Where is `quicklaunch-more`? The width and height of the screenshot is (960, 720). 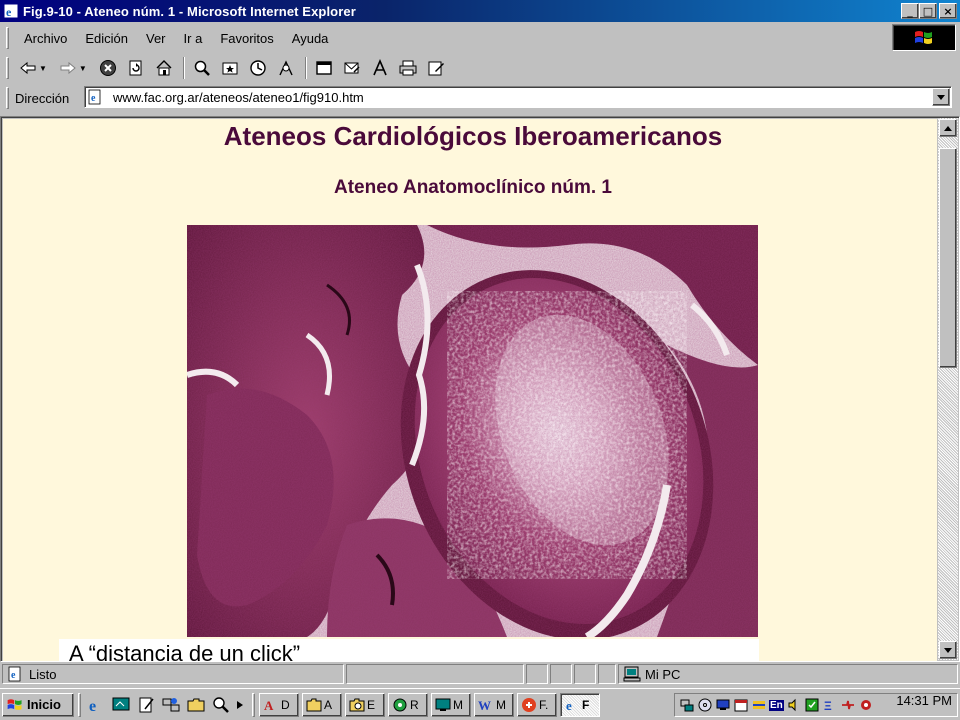 quicklaunch-more is located at coordinates (240, 705).